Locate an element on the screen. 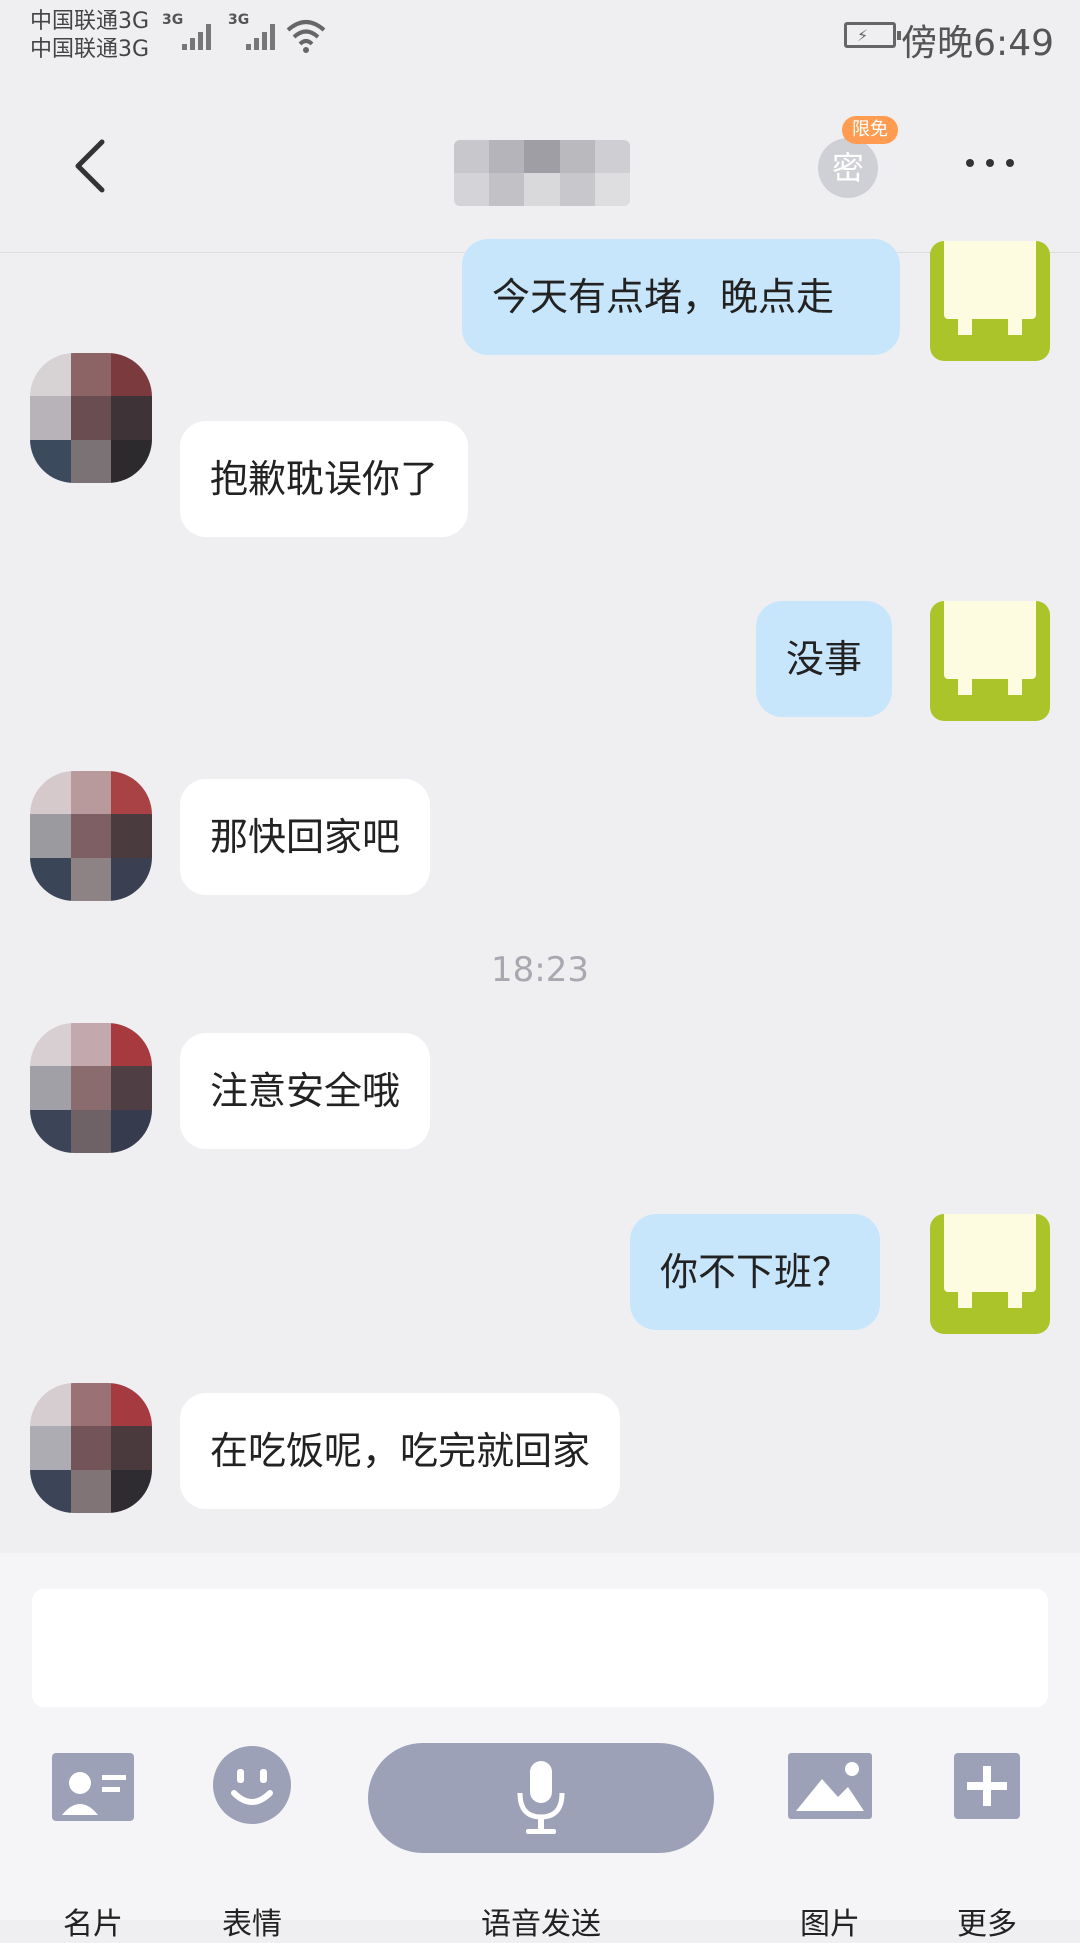 The height and width of the screenshot is (1943, 1080). voice-send-button is located at coordinates (541, 1798).